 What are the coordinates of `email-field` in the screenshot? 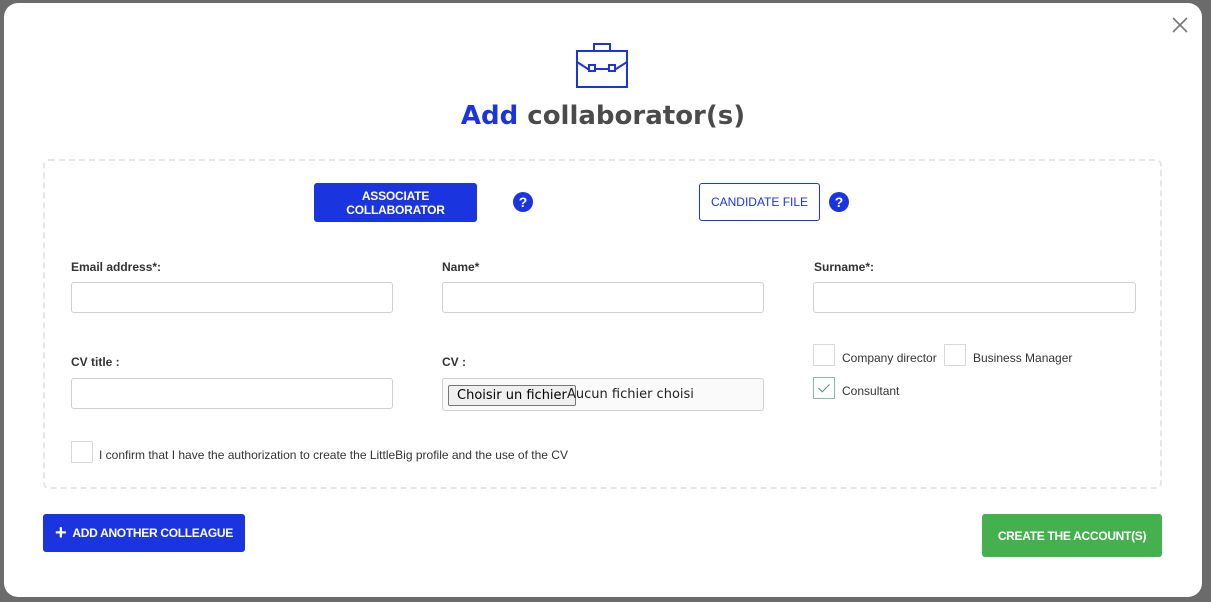 It's located at (232, 297).